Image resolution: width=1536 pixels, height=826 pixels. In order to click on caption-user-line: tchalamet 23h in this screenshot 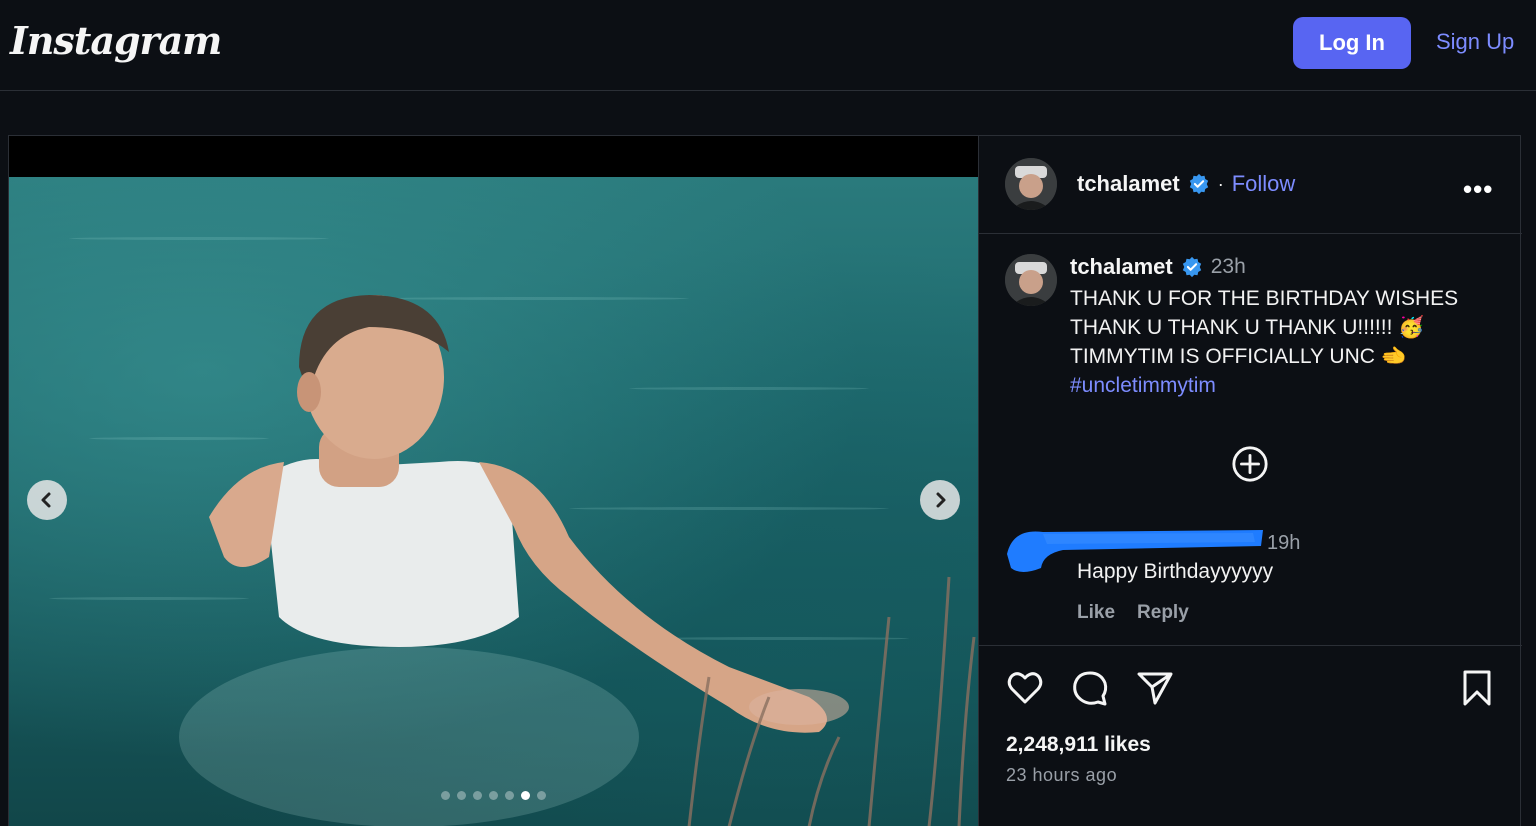, I will do `click(1158, 267)`.